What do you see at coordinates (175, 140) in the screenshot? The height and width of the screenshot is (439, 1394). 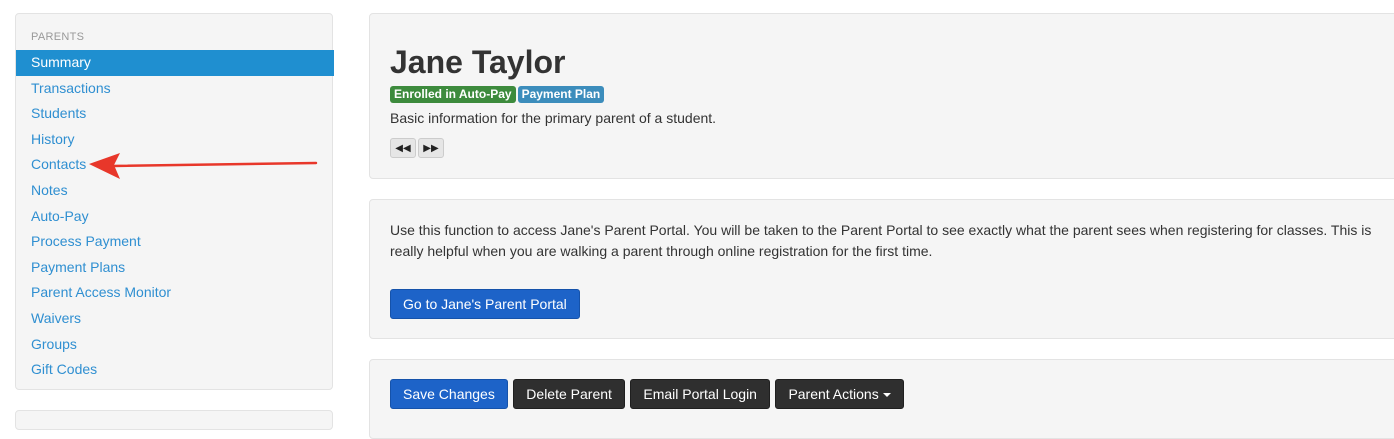 I see `sidebar-item-history: History` at bounding box center [175, 140].